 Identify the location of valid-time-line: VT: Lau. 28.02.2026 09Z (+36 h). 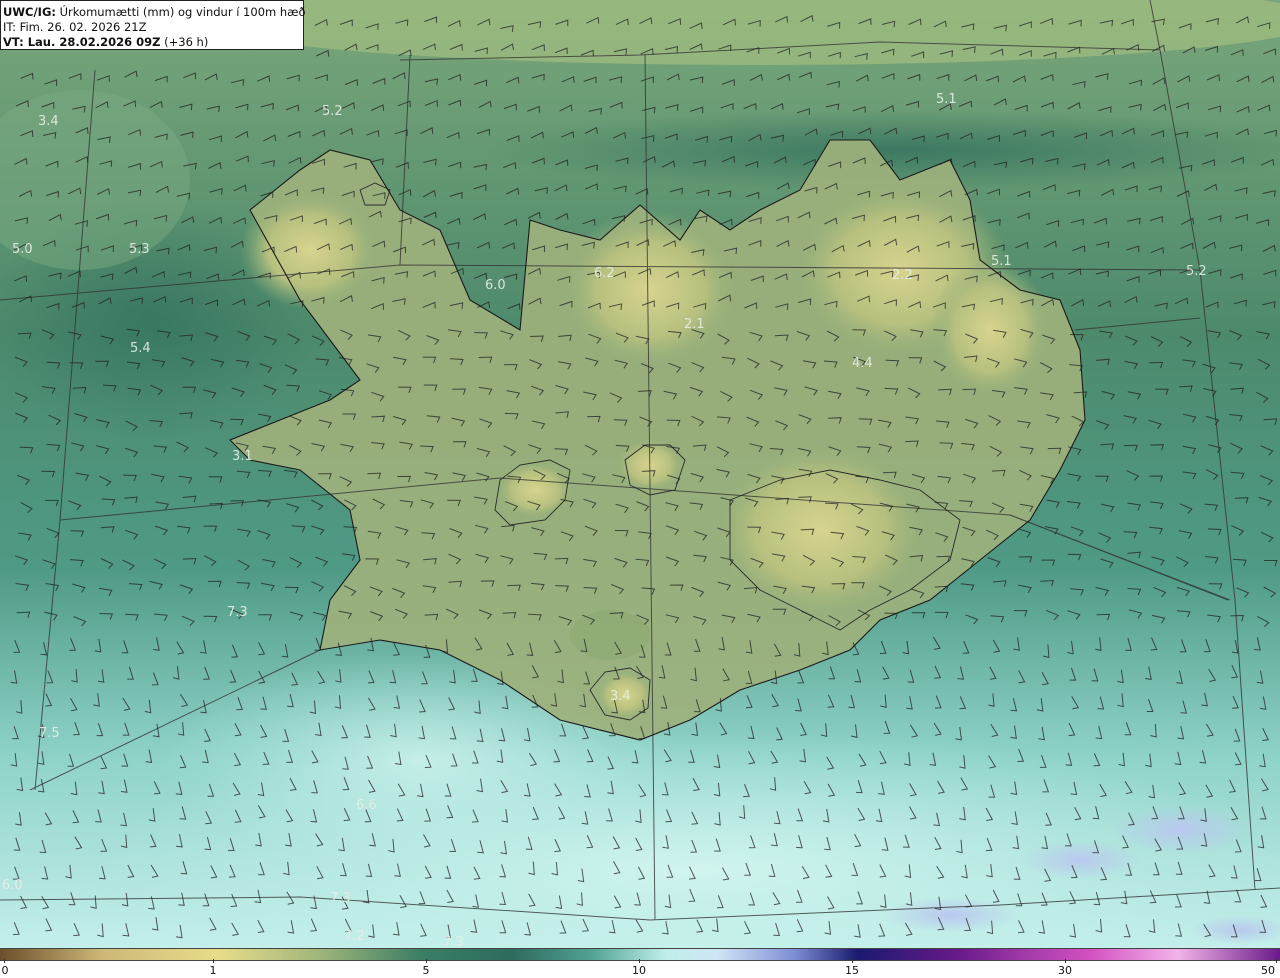
(152, 42).